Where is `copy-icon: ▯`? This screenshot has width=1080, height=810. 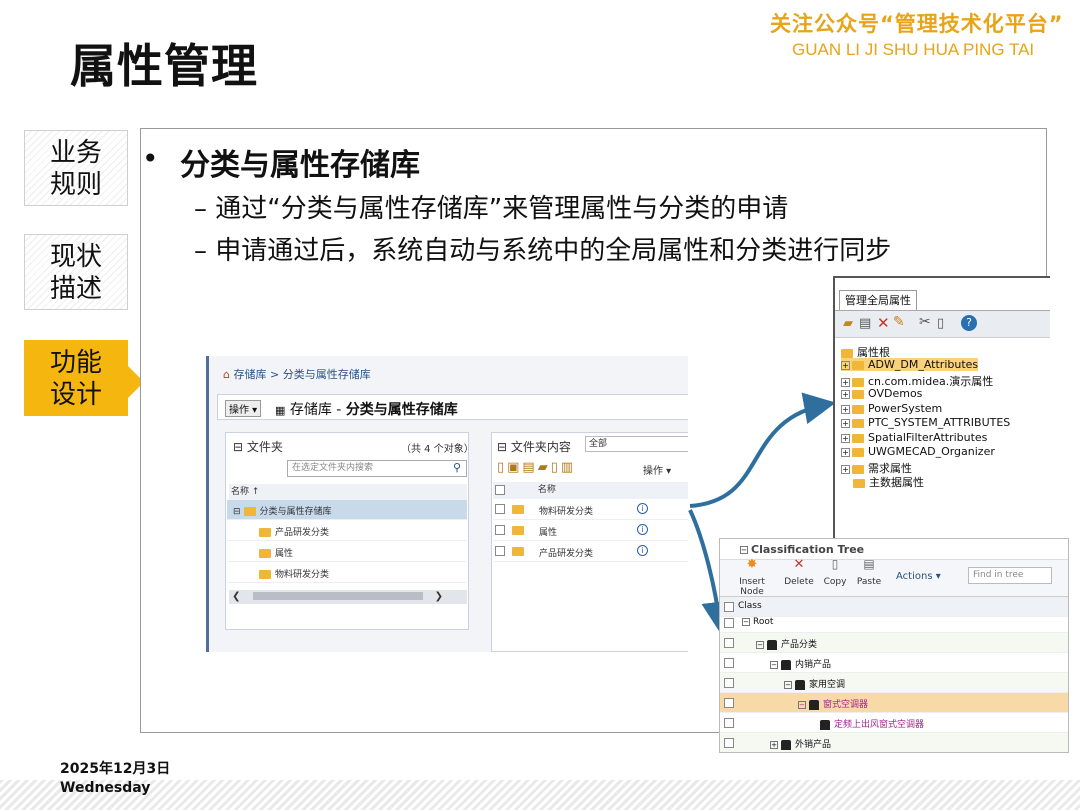
copy-icon: ▯ is located at coordinates (940, 323).